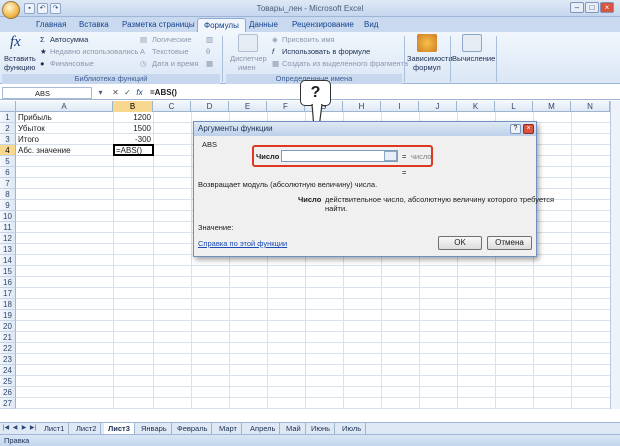 This screenshot has height=446, width=620. What do you see at coordinates (607, 7) in the screenshot?
I see `close-window-button: ×` at bounding box center [607, 7].